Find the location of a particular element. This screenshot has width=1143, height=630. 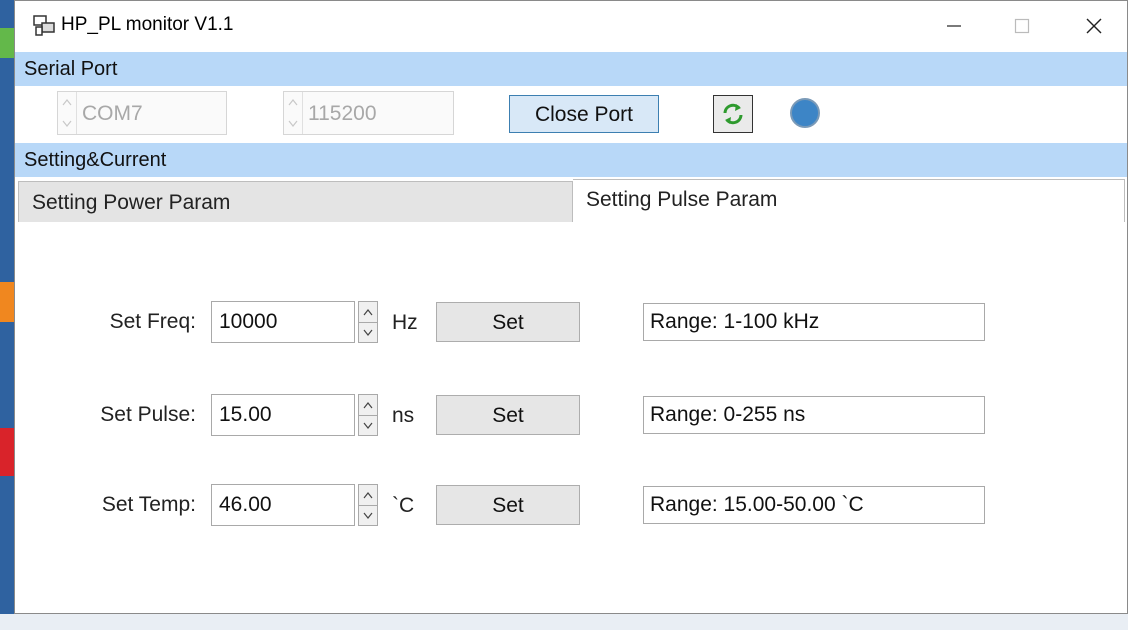

maximize-button is located at coordinates (1022, 26).